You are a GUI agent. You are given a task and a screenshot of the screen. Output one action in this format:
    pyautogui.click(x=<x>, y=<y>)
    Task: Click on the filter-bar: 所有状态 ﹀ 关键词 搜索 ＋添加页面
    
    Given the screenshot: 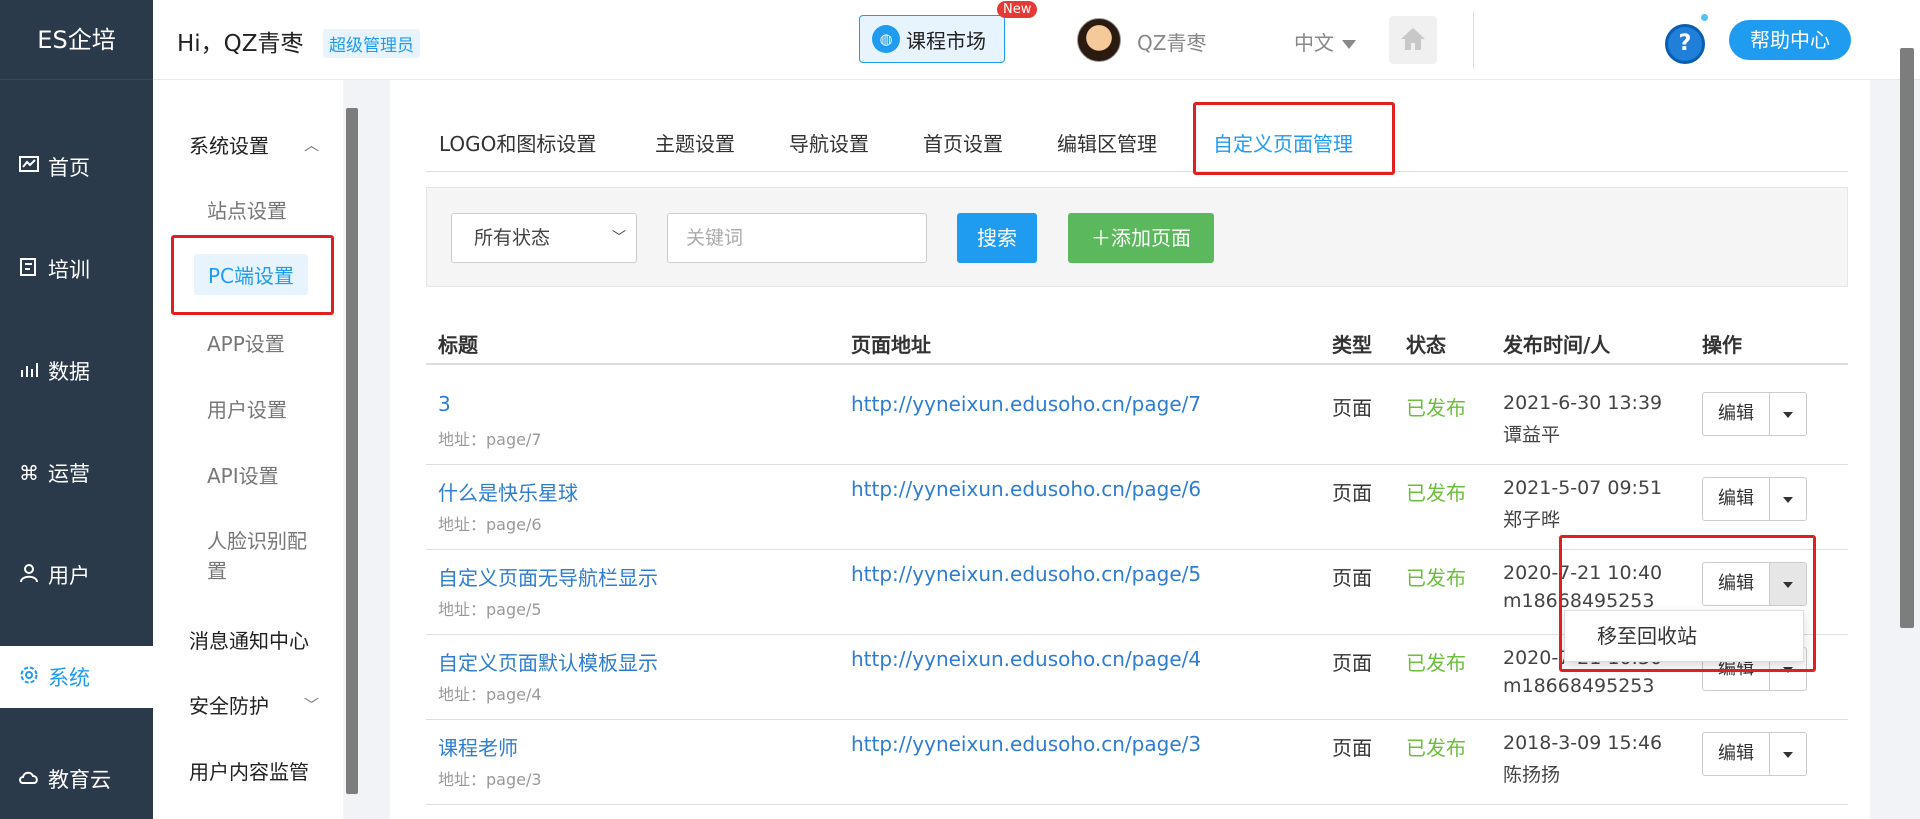 What is the action you would take?
    pyautogui.click(x=1137, y=237)
    